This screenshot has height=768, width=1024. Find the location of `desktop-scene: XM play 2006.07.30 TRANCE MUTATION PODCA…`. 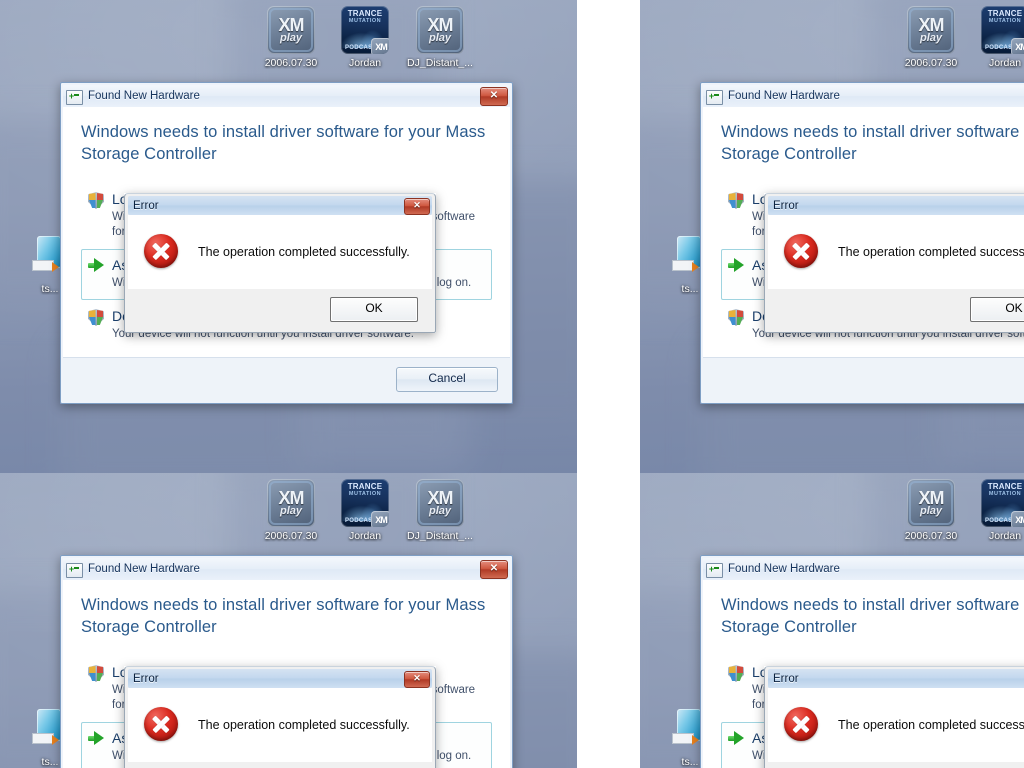

desktop-scene: XM play 2006.07.30 TRANCE MUTATION PODCA… is located at coordinates (832, 620).